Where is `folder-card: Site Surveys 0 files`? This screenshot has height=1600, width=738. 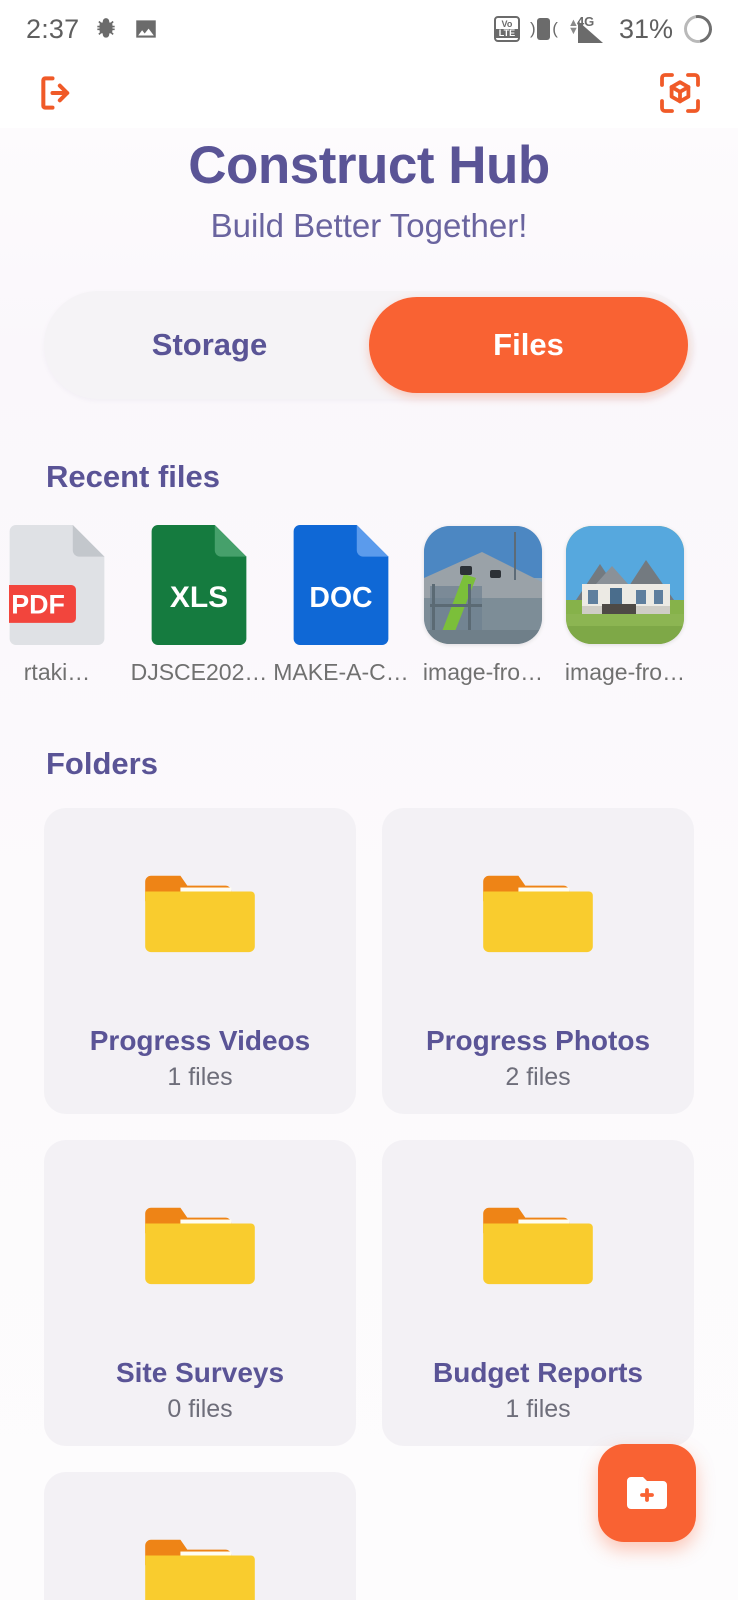 folder-card: Site Surveys 0 files is located at coordinates (200, 1293).